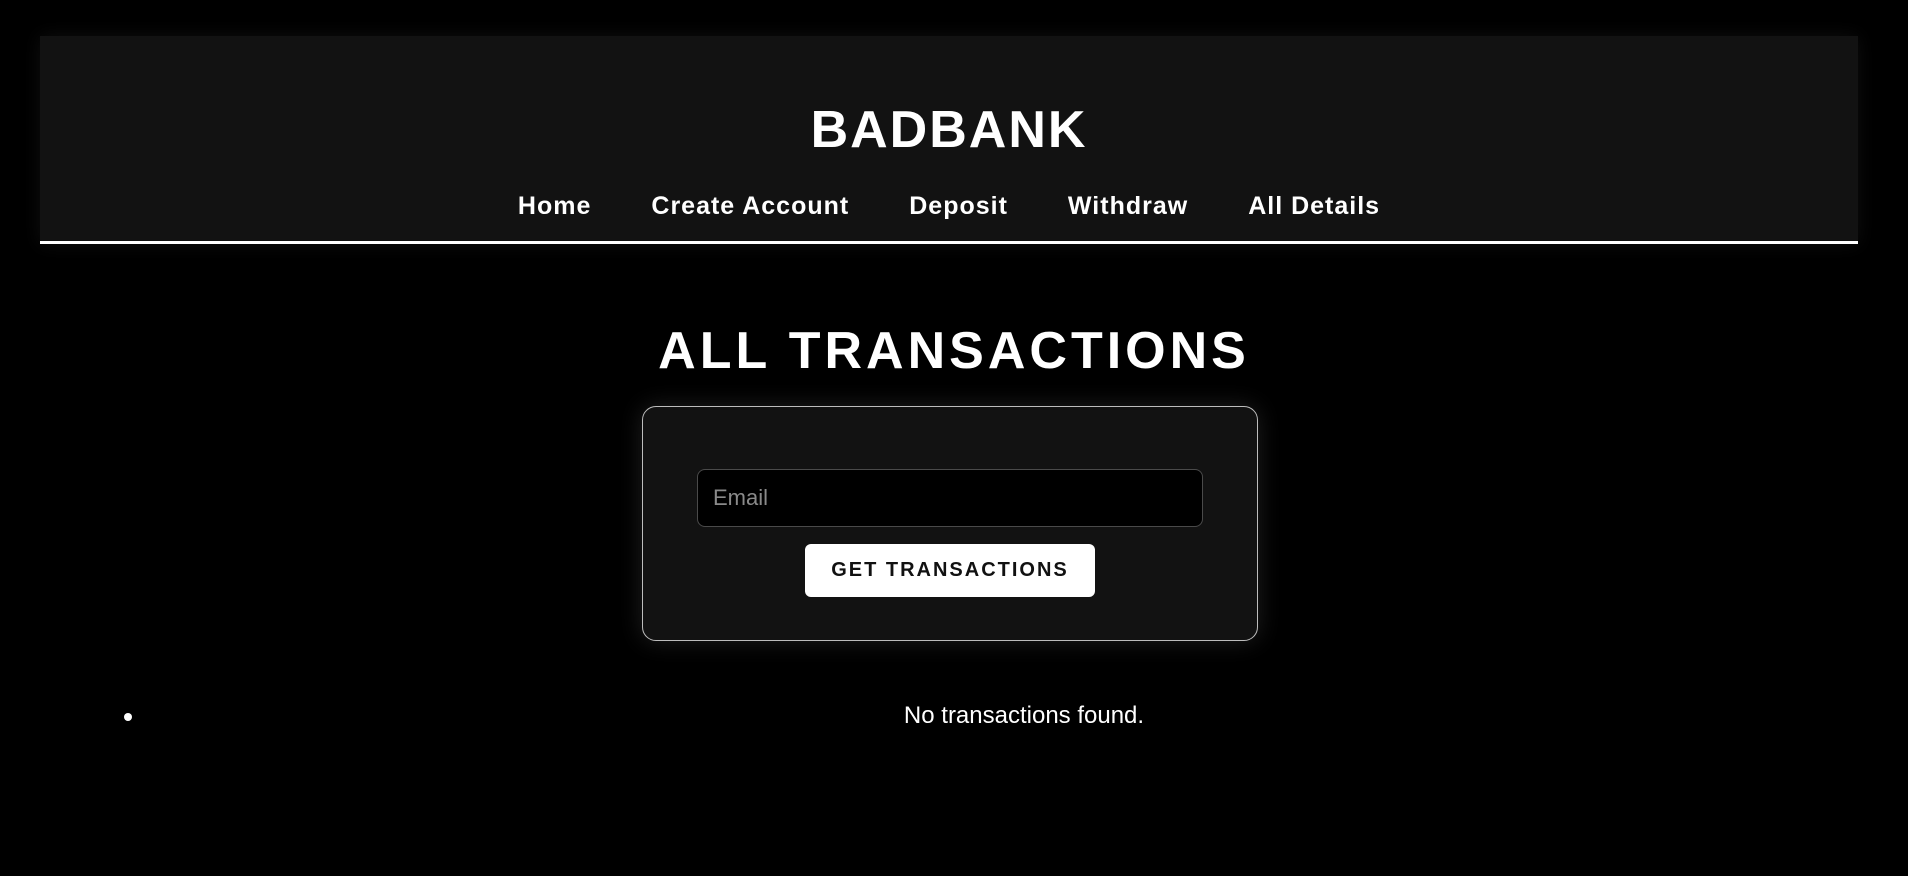  Describe the element at coordinates (750, 206) in the screenshot. I see `nav-create-account-link: Create Account` at that location.